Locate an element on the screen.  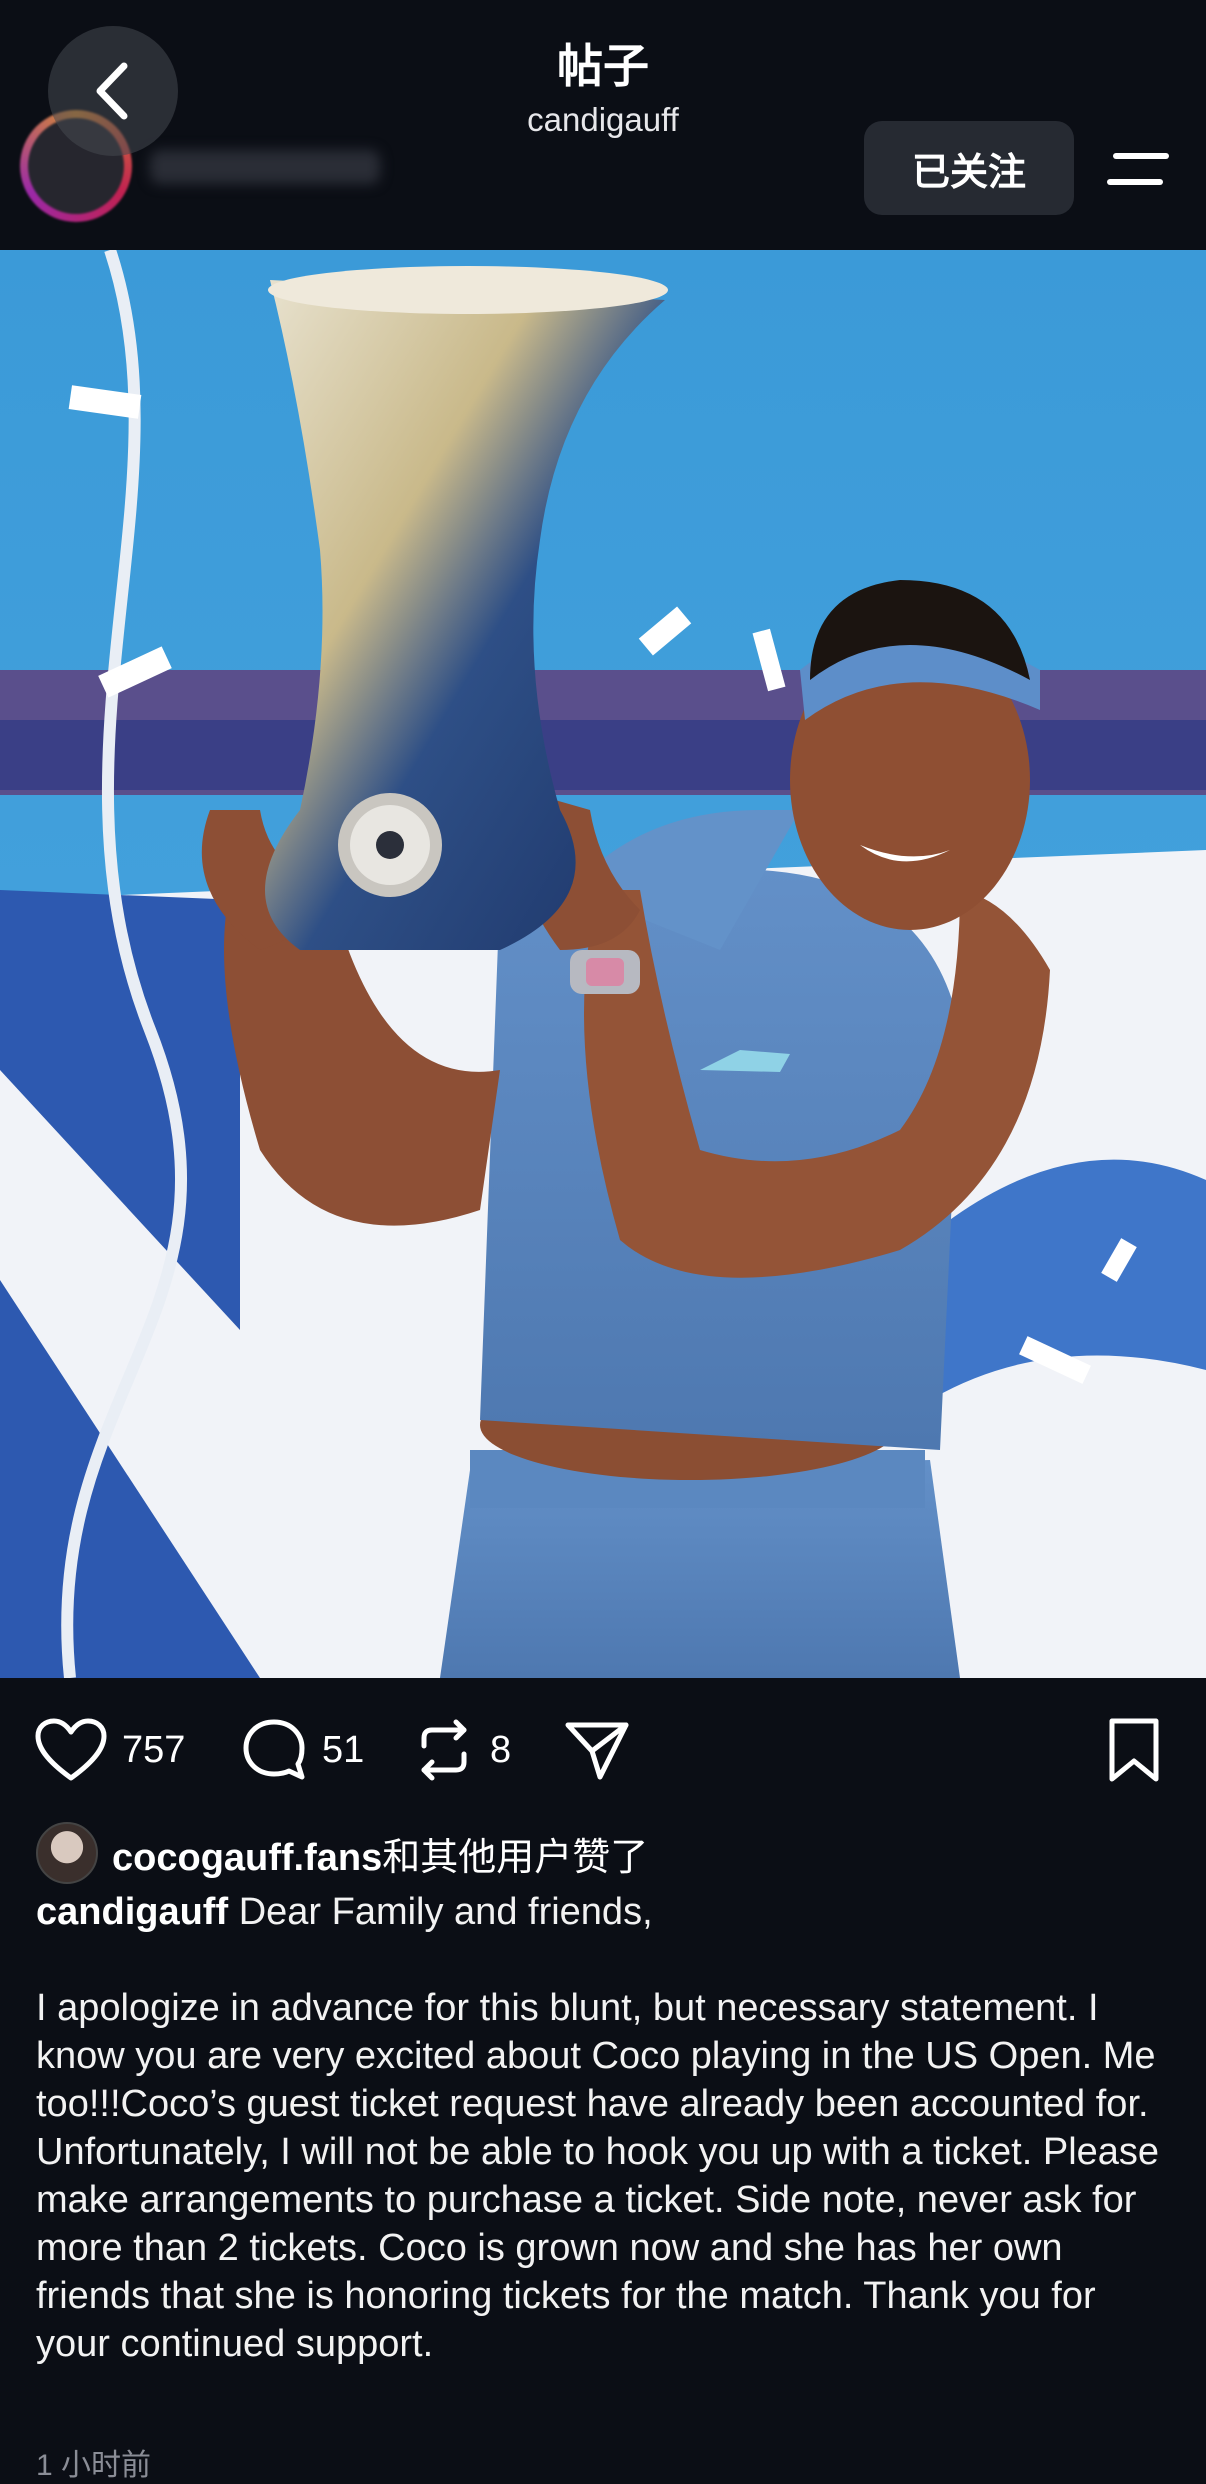
repost-count: 8 is located at coordinates (501, 1749).